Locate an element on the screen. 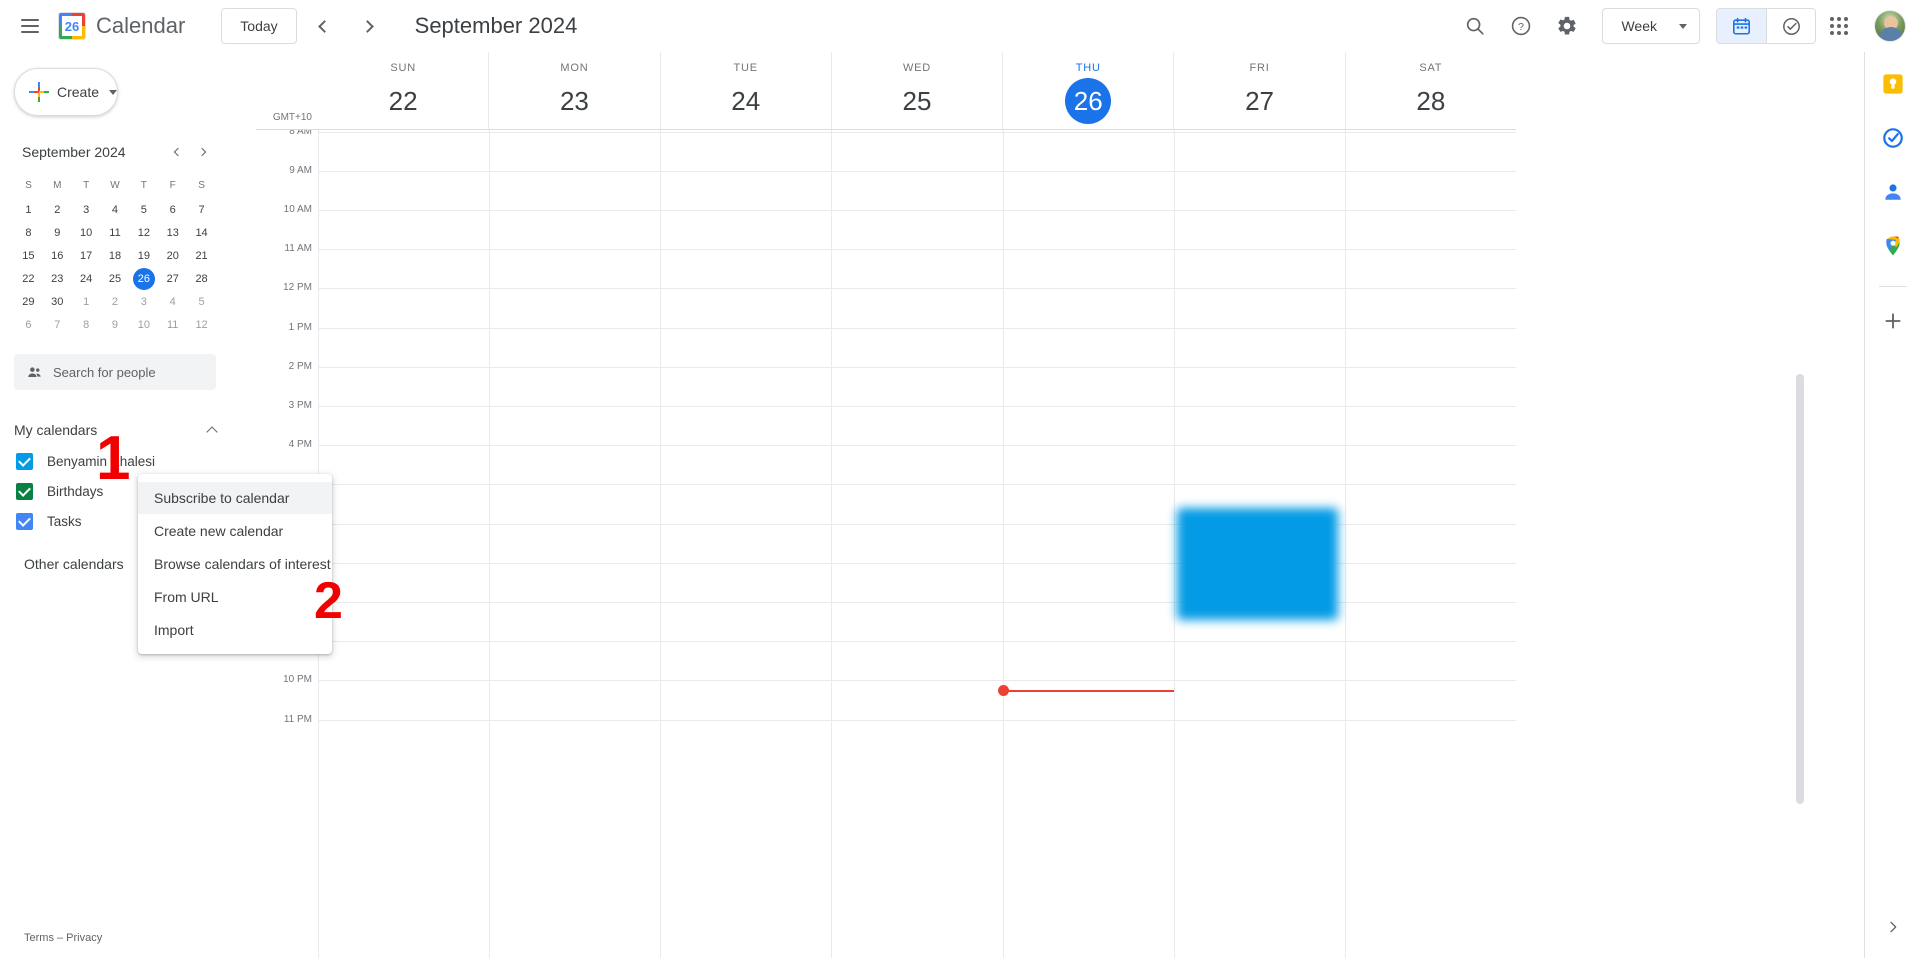 This screenshot has height=958, width=1920. top-app-bar: 26 Calendar Today September 2024 ? Week is located at coordinates (960, 26).